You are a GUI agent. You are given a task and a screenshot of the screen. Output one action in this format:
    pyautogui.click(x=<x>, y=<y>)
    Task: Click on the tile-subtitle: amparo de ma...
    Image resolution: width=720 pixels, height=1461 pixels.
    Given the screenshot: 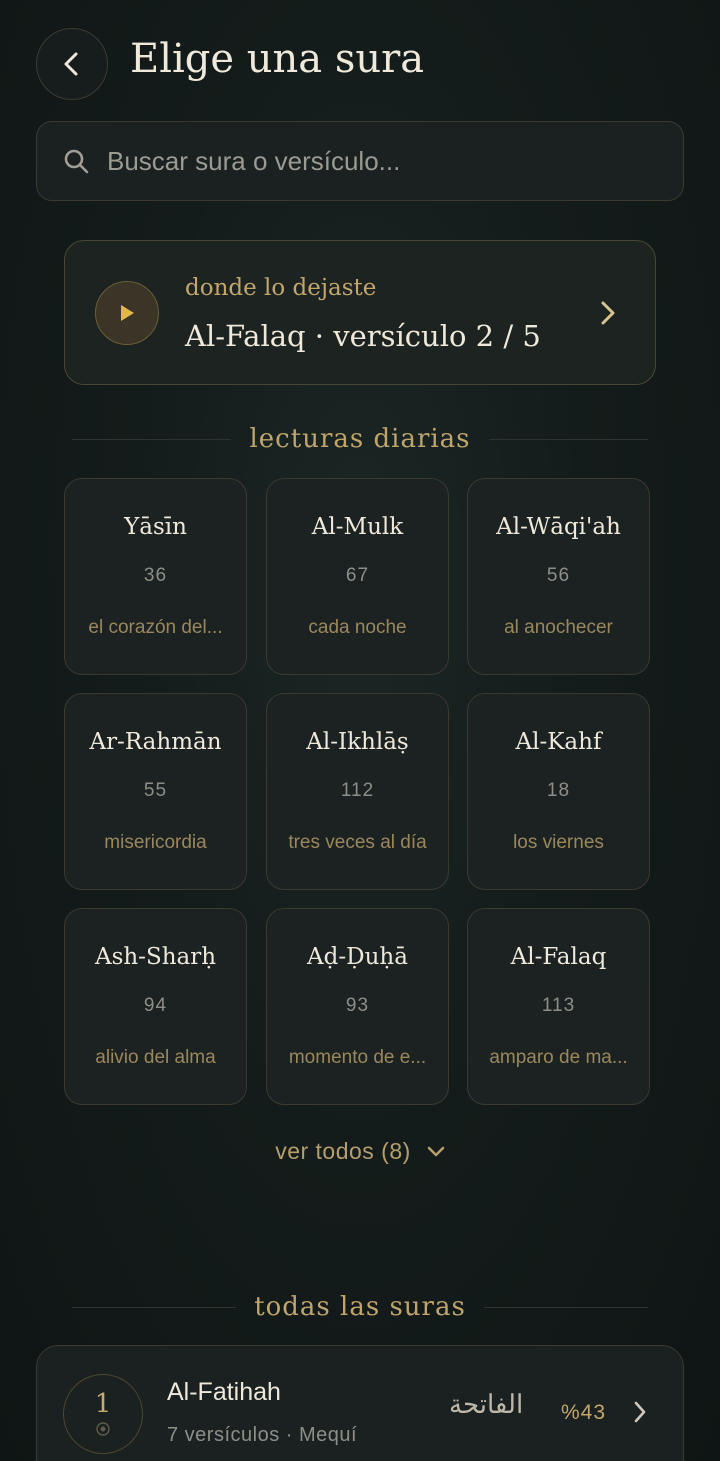 What is the action you would take?
    pyautogui.click(x=558, y=1057)
    